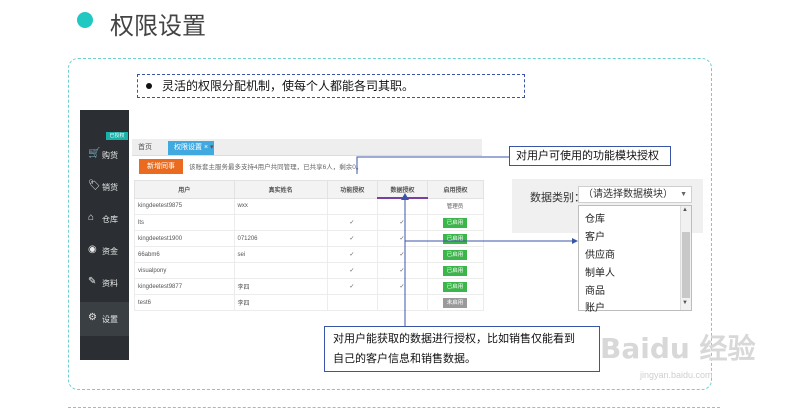 The image size is (790, 414). What do you see at coordinates (184, 254) in the screenshot?
I see `cell-user: 66abm6` at bounding box center [184, 254].